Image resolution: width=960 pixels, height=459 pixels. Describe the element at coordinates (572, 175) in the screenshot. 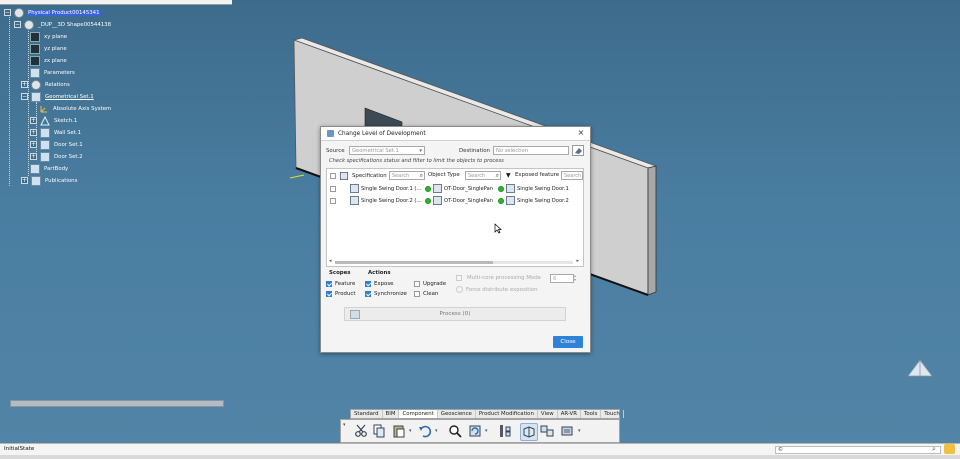

I see `exposed-feature-search: Search` at that location.